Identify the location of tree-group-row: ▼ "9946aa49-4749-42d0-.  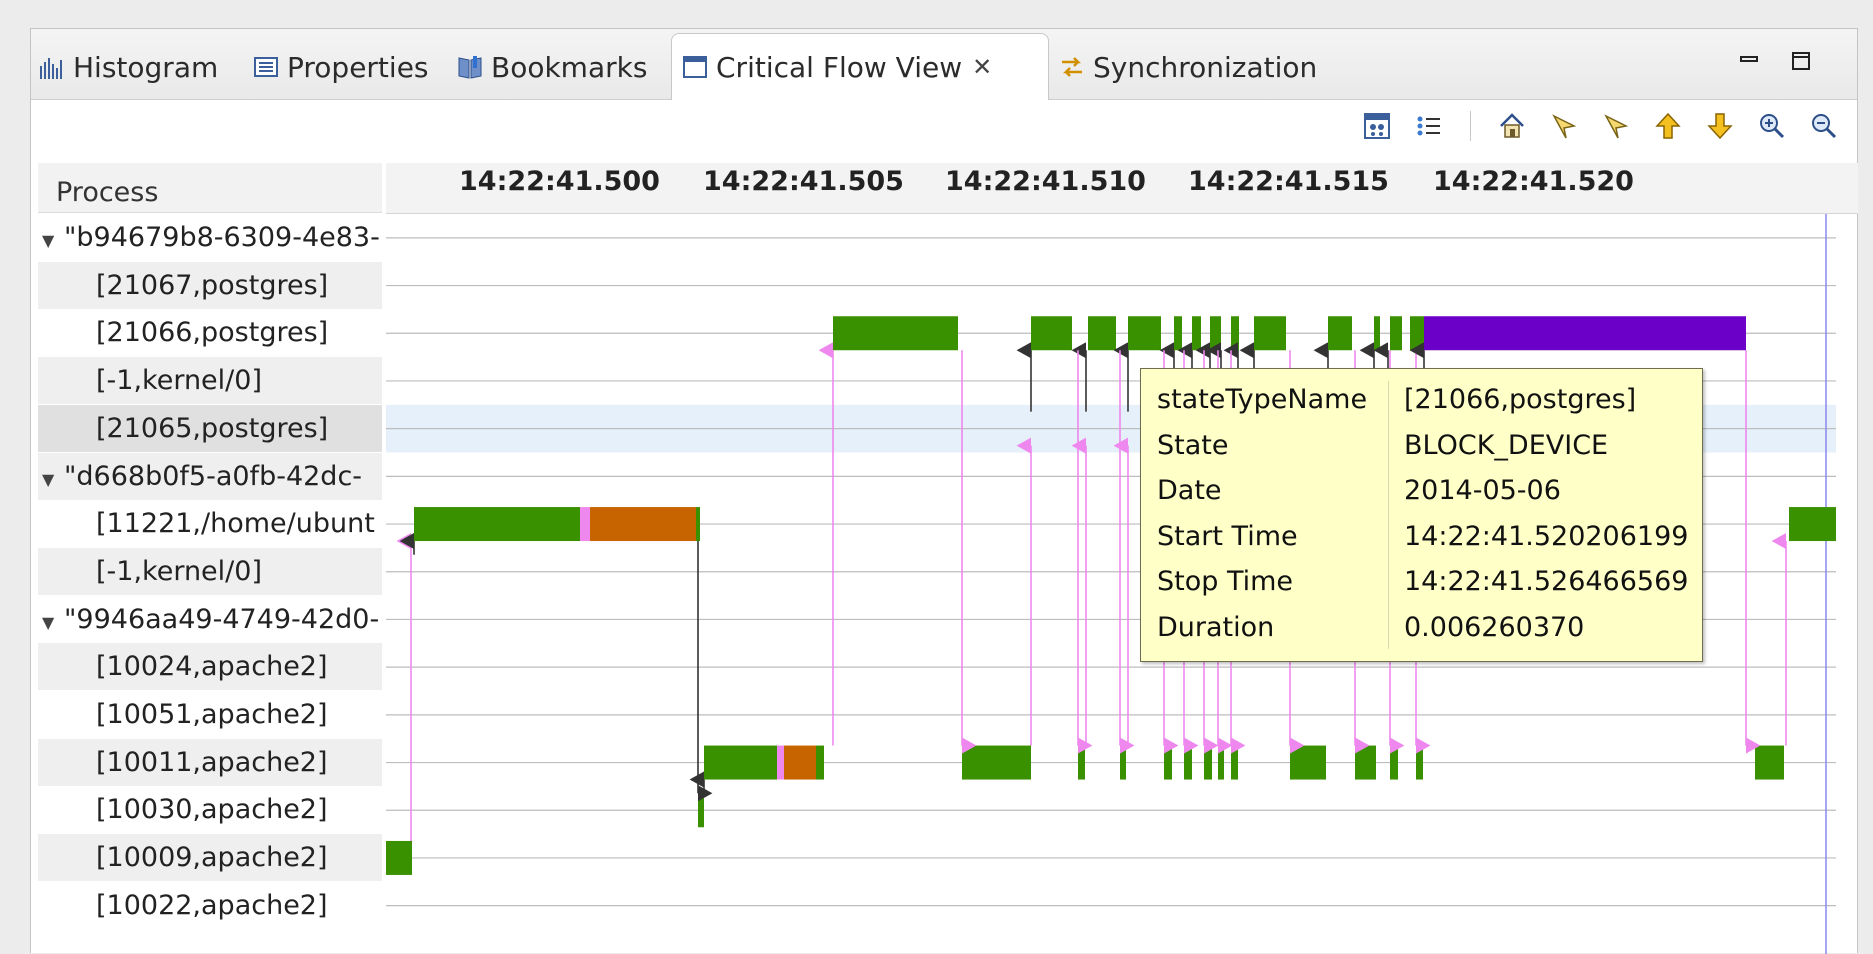
(210, 619).